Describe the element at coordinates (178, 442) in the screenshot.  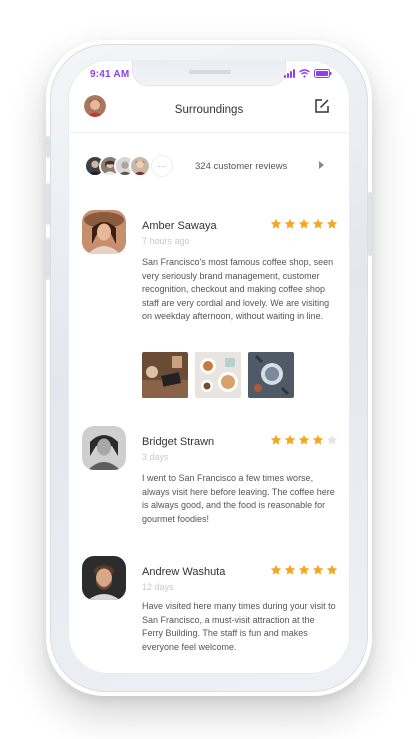
I see `reviewer-name: Bridget Strawn` at that location.